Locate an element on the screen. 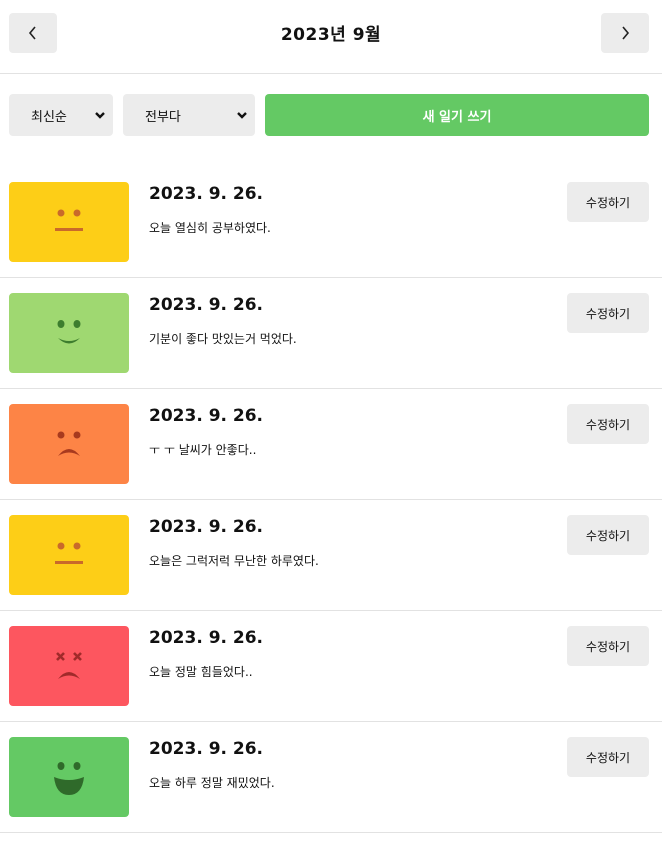 Image resolution: width=662 pixels, height=841 pixels. list-item: 2023. 9. 26. 오늘 열심히 공부하였다. 수정하기 is located at coordinates (331, 222).